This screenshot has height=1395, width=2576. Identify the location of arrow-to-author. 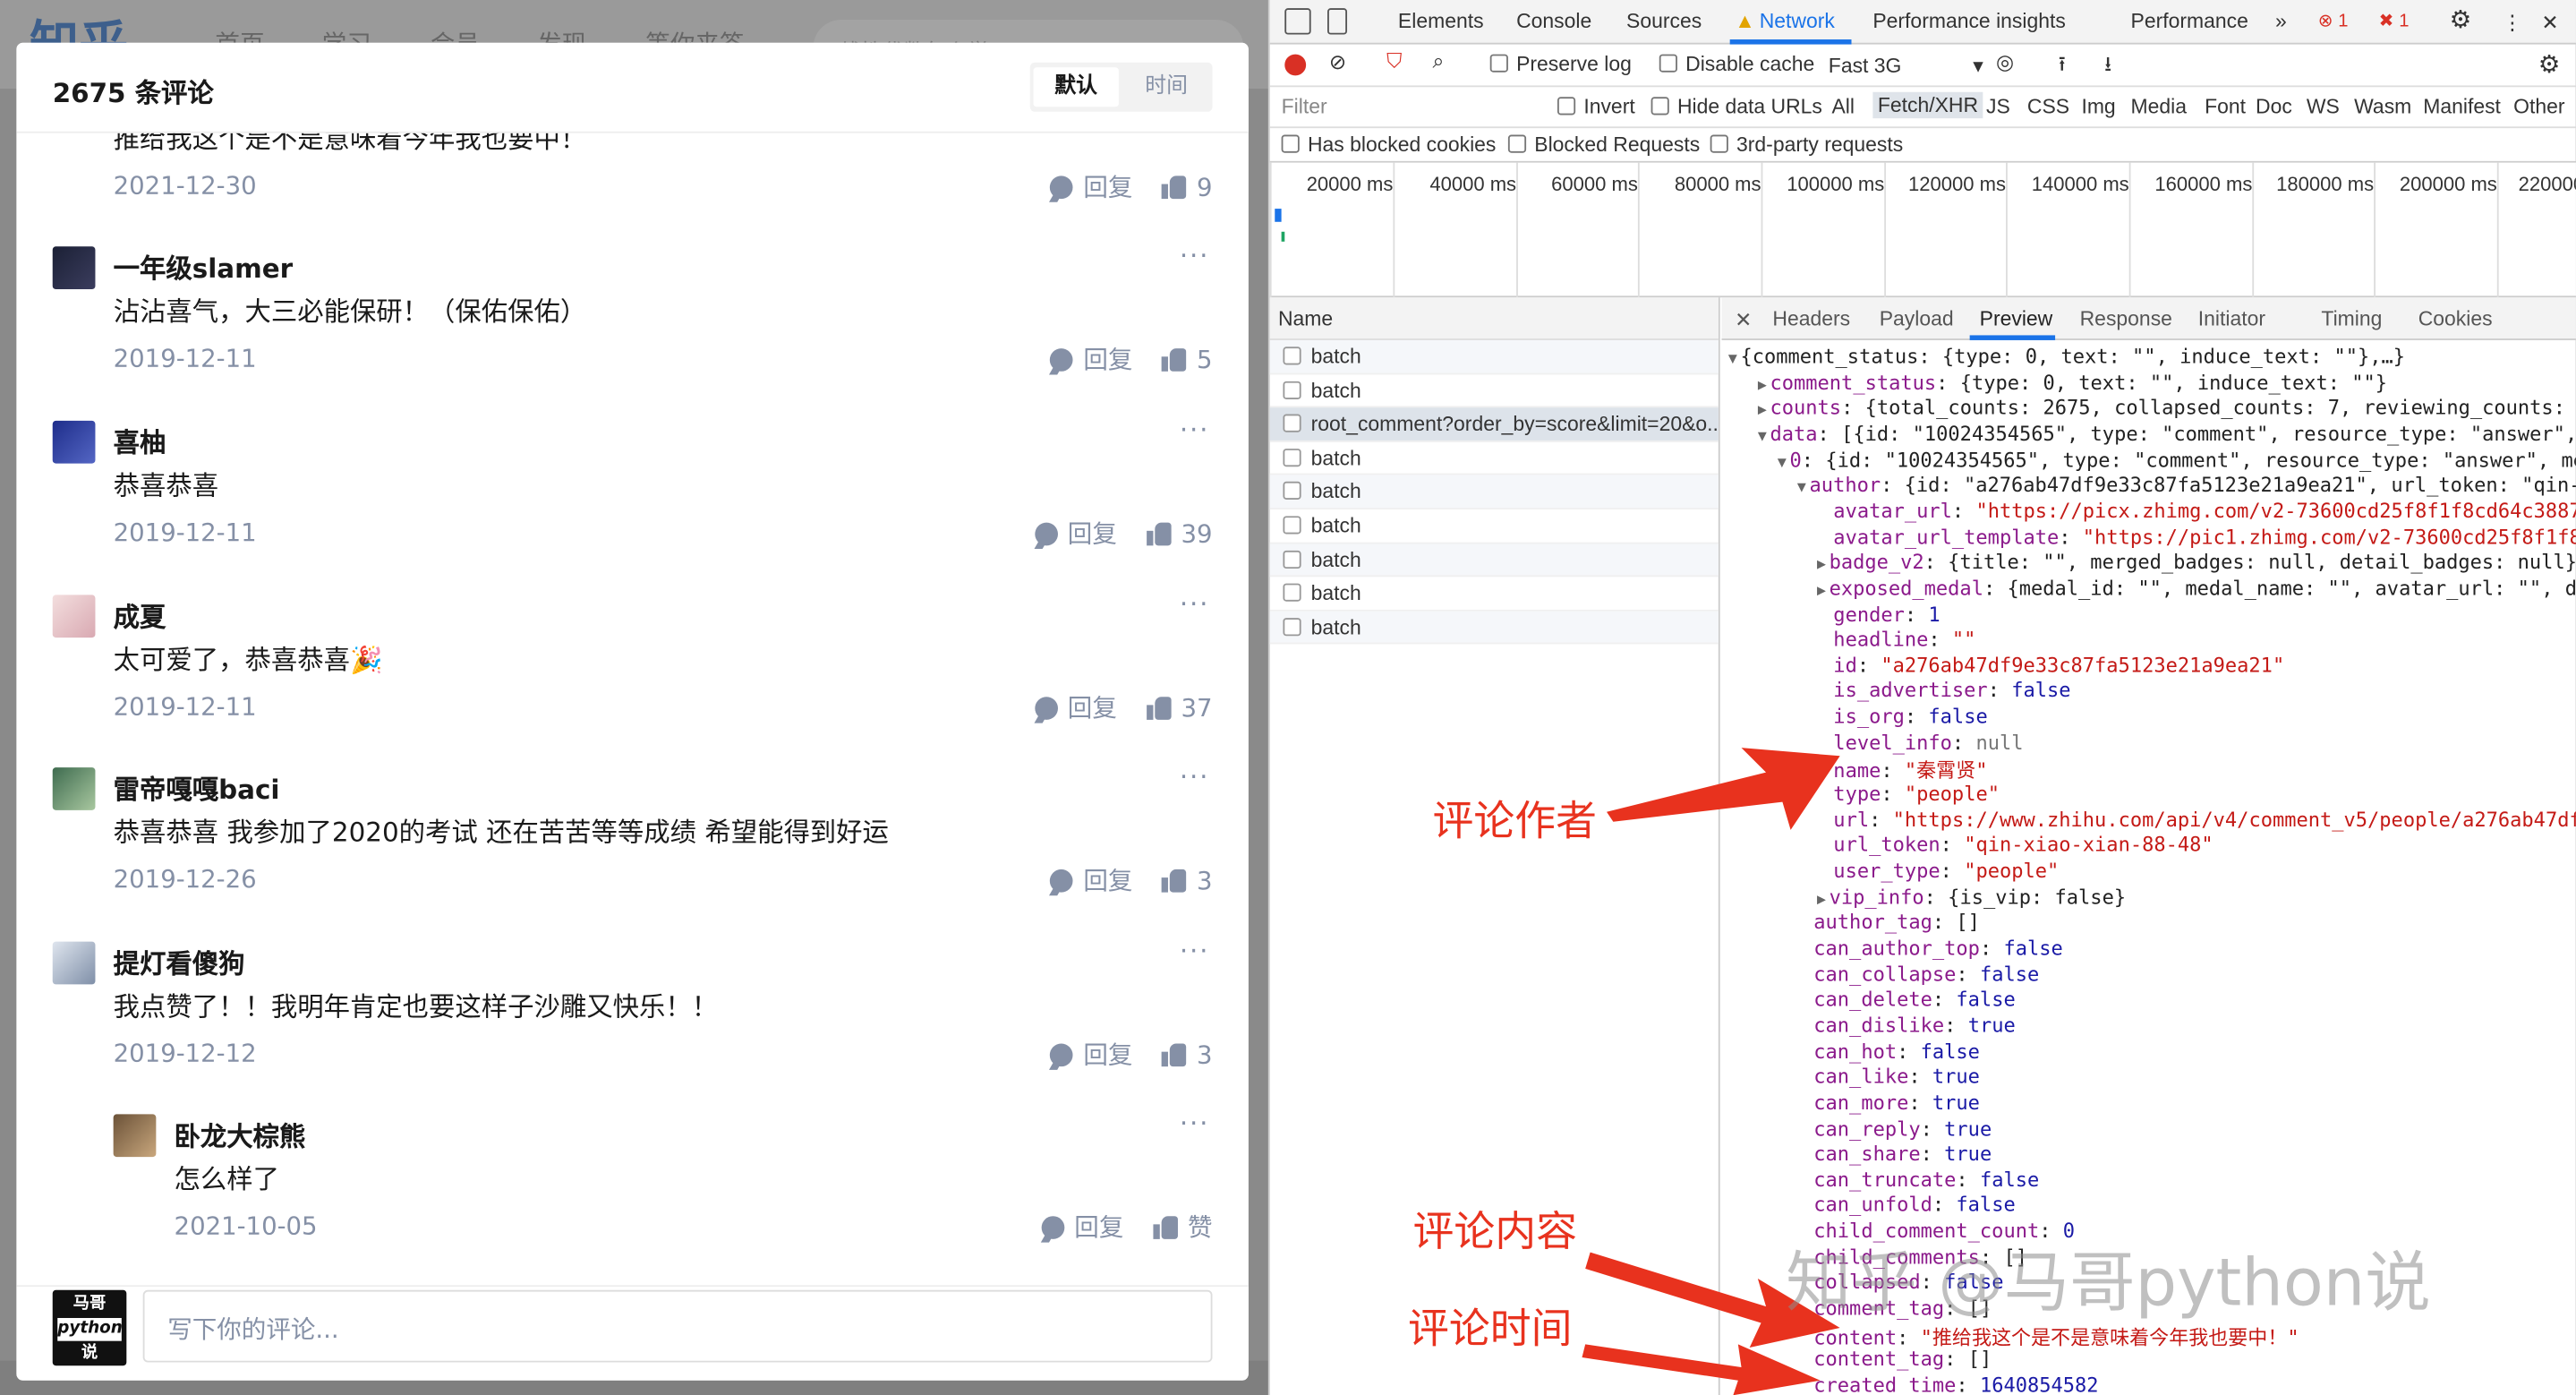
(1723, 789).